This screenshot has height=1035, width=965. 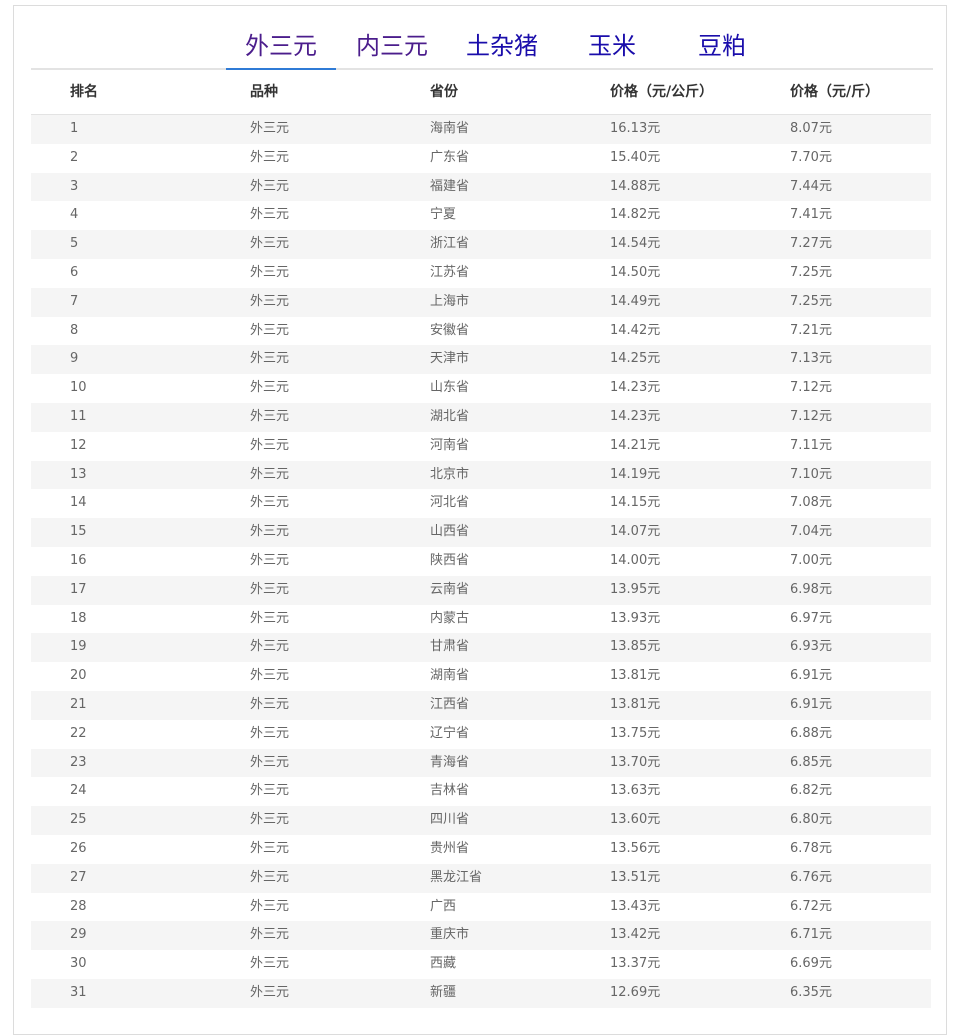 I want to click on cell-province: 黑龙江省, so click(x=456, y=877).